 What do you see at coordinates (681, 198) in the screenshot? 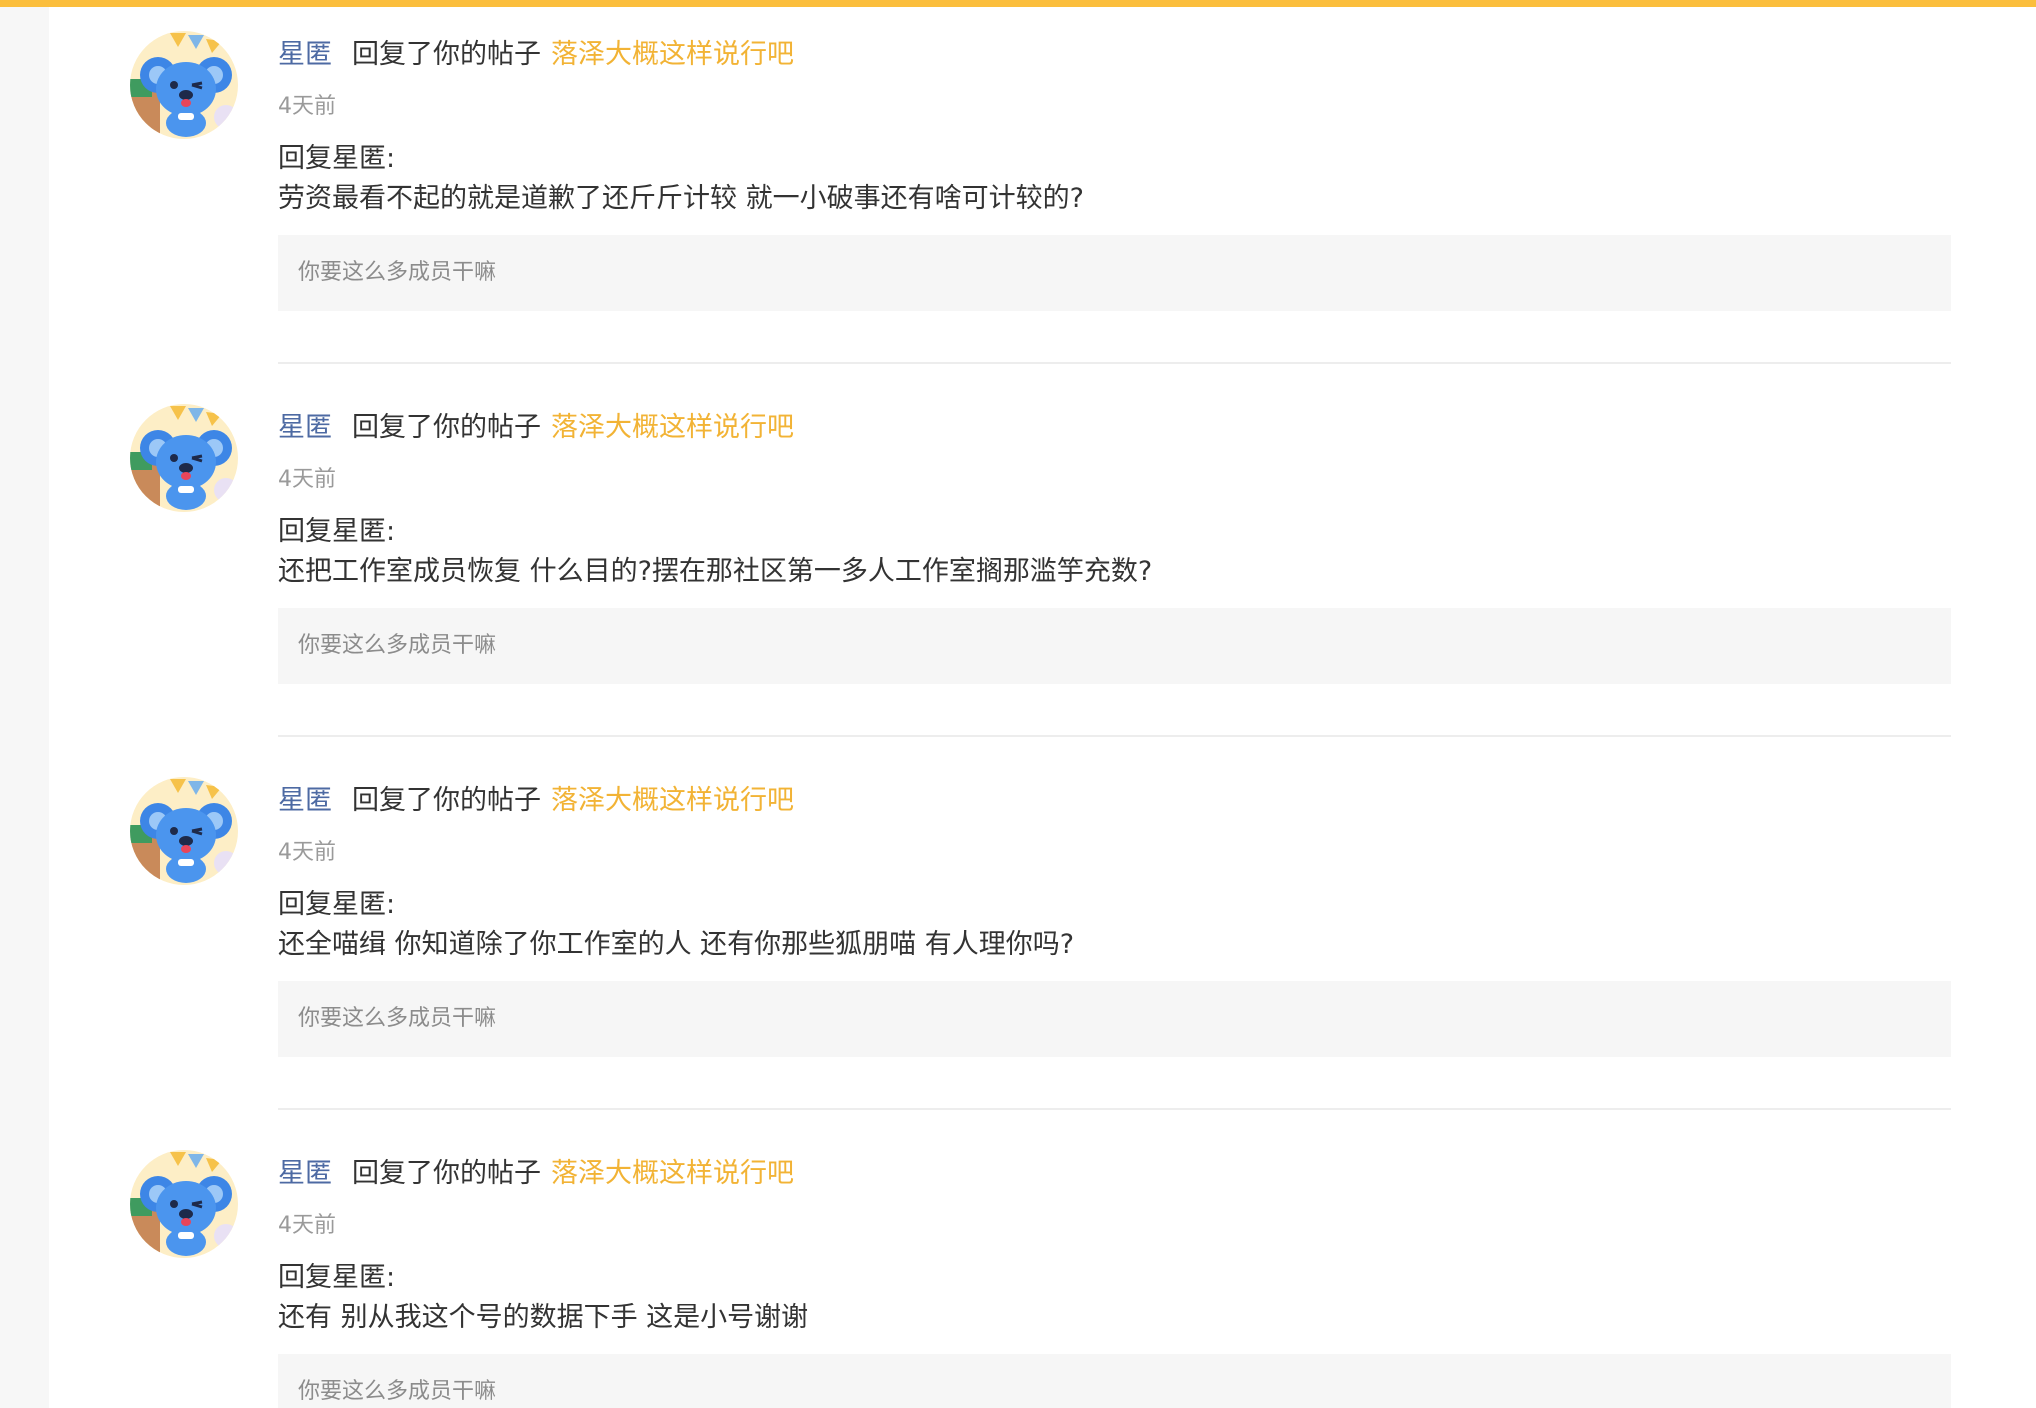
I see `reply-text: 劳资最看不起的就是道歉了还斤斤计较 就一小破事还有啥可计较的?` at bounding box center [681, 198].